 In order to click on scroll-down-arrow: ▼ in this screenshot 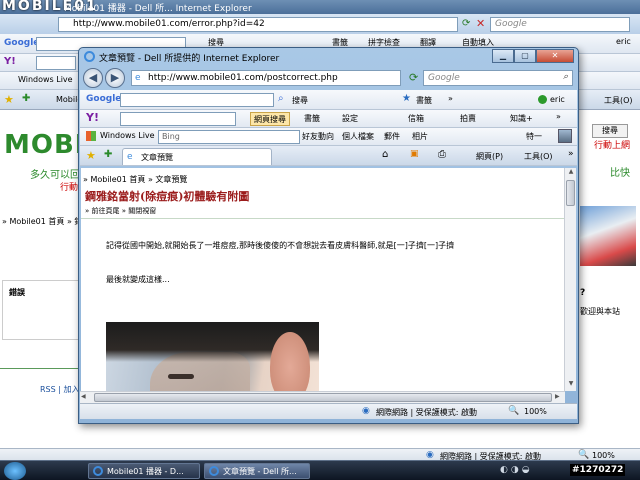, I will do `click(571, 385)`.